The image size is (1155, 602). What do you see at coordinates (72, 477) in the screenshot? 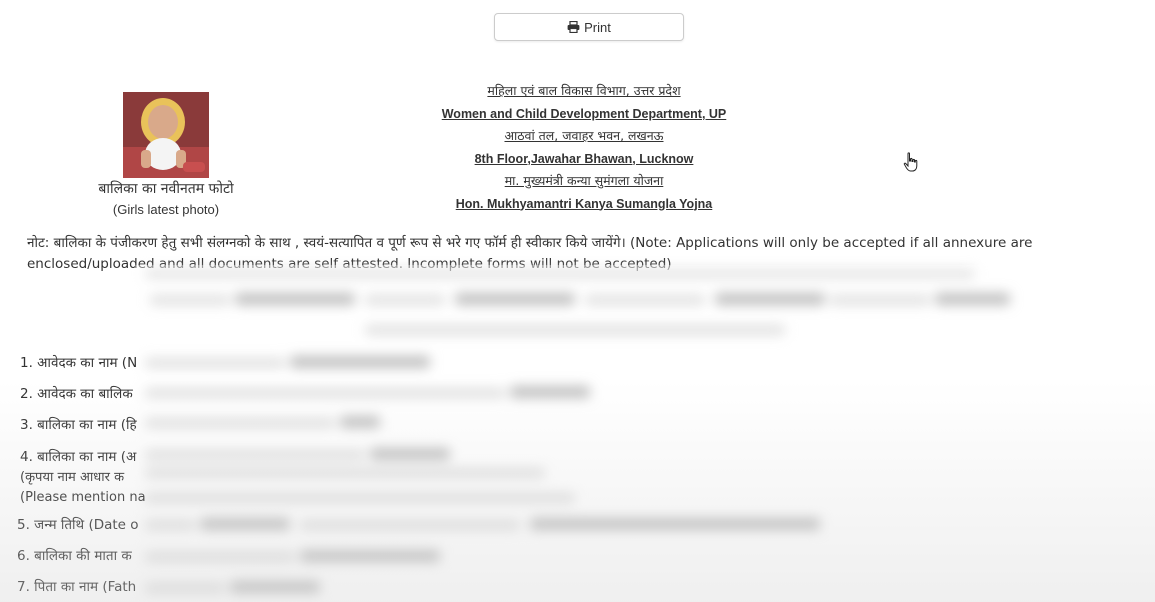
I see `question-girl-name-note-hindi: (कृपया नाम आधार क` at bounding box center [72, 477].